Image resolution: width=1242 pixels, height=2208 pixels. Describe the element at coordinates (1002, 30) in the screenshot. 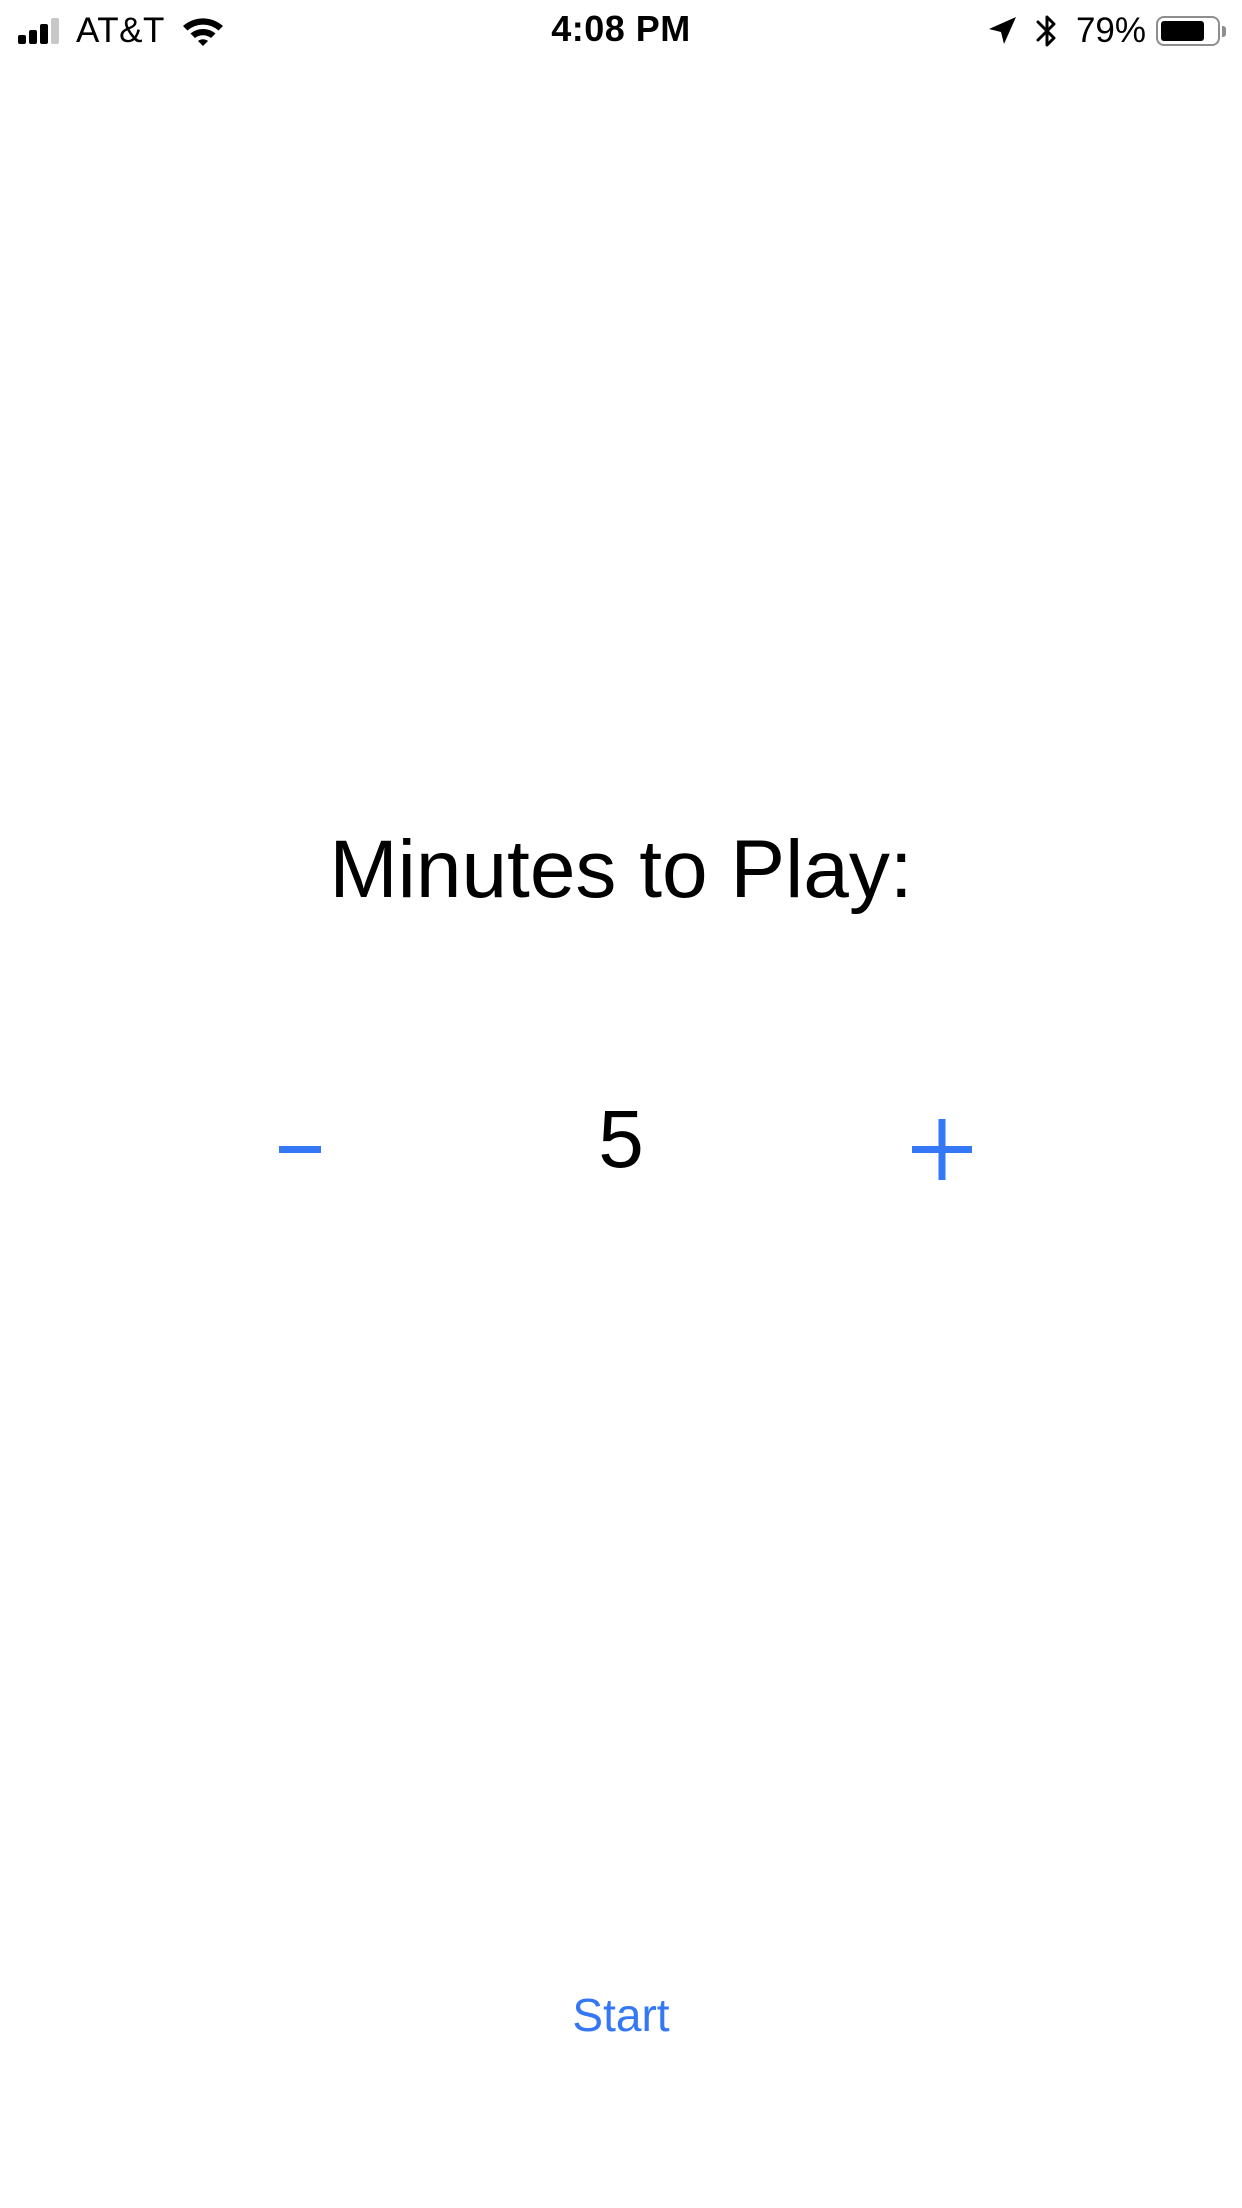

I see `location-arrow-icon` at that location.